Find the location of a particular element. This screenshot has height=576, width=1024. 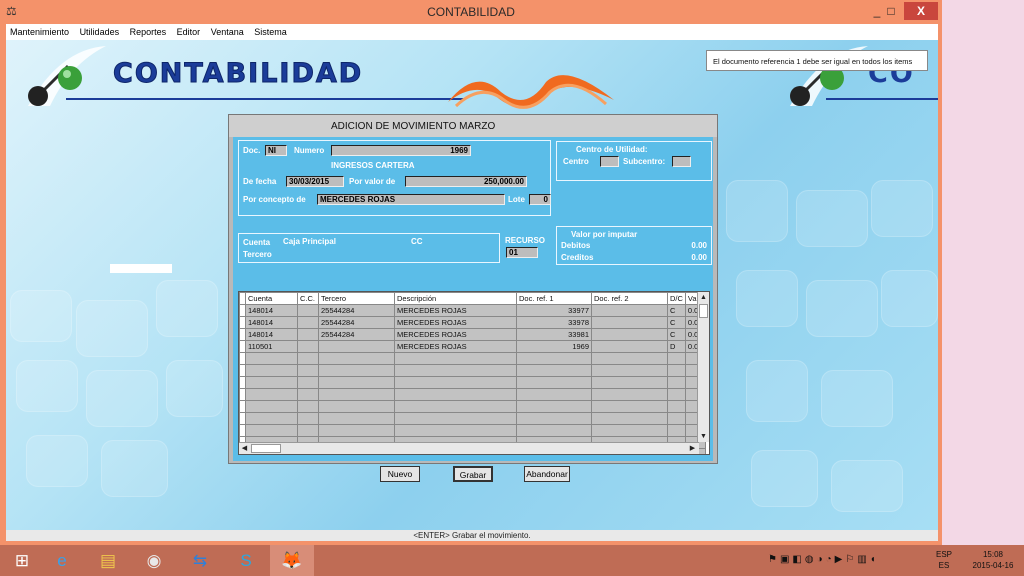

teamviewer-icon: ⇆ is located at coordinates (200, 560).